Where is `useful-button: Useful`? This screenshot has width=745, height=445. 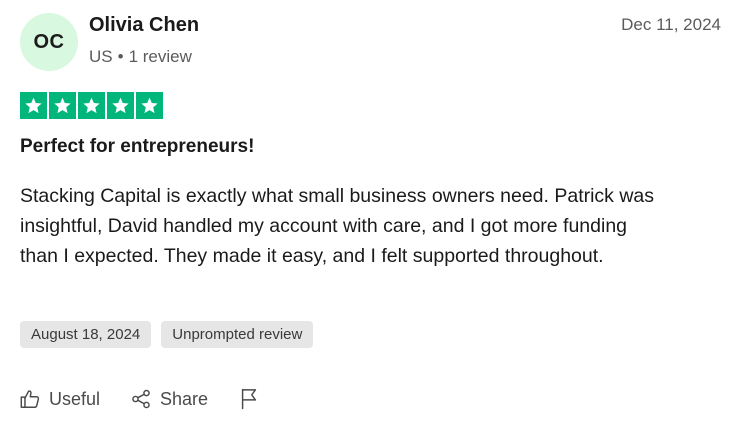 useful-button: Useful is located at coordinates (59, 399).